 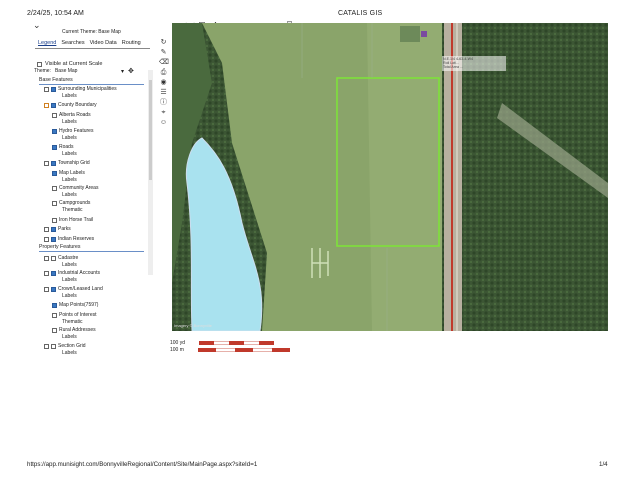 What do you see at coordinates (91, 248) in the screenshot?
I see `legend-section-header: Property Features` at bounding box center [91, 248].